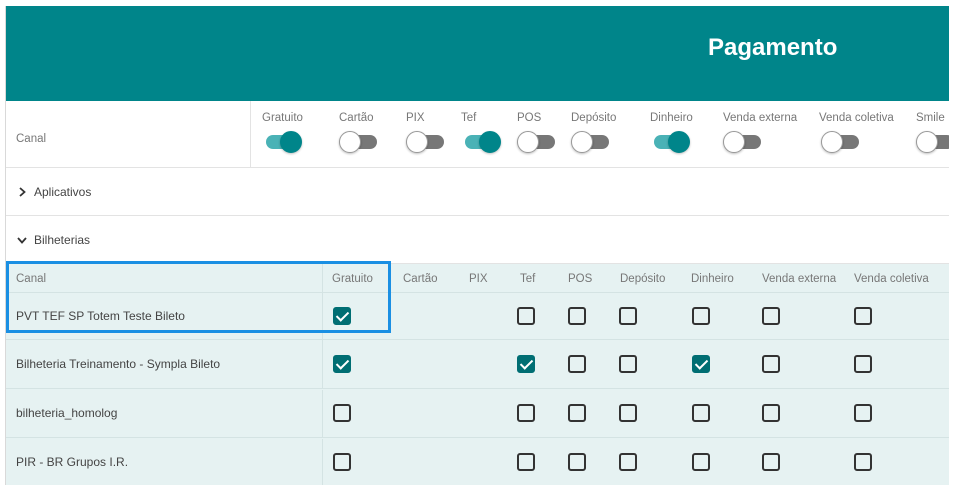  What do you see at coordinates (760, 118) in the screenshot?
I see `toggle-label: Venda externa` at bounding box center [760, 118].